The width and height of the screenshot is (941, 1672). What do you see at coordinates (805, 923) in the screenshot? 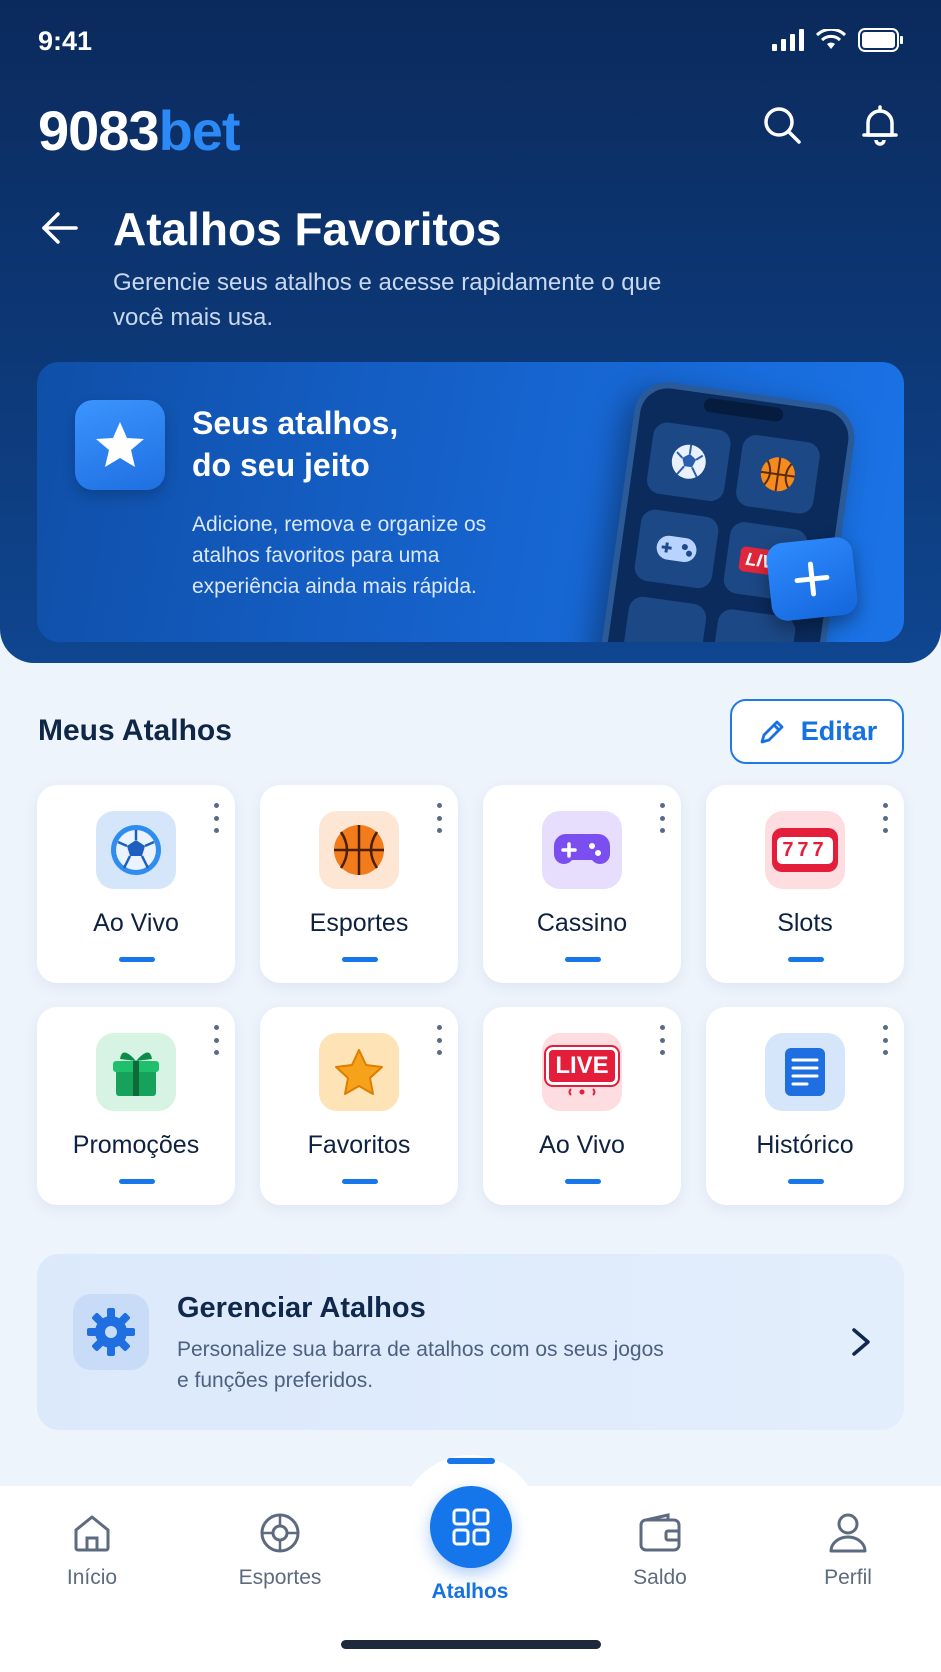
I see `shortcut-label: Slots` at bounding box center [805, 923].